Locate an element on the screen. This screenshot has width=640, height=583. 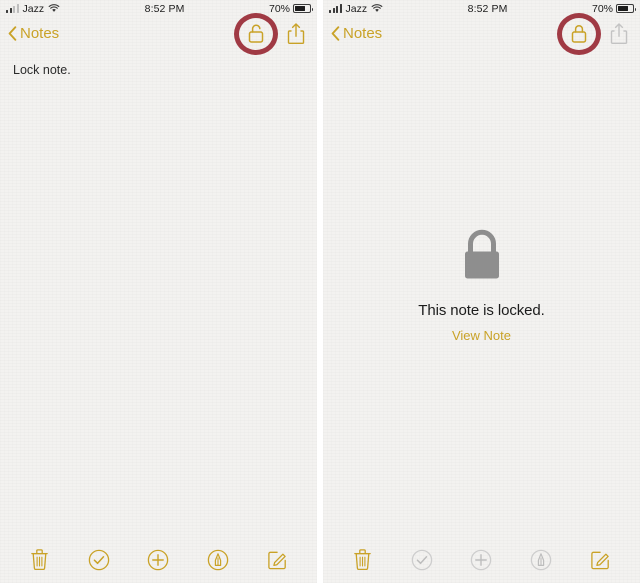
view-note-link: View Note is located at coordinates (481, 335).